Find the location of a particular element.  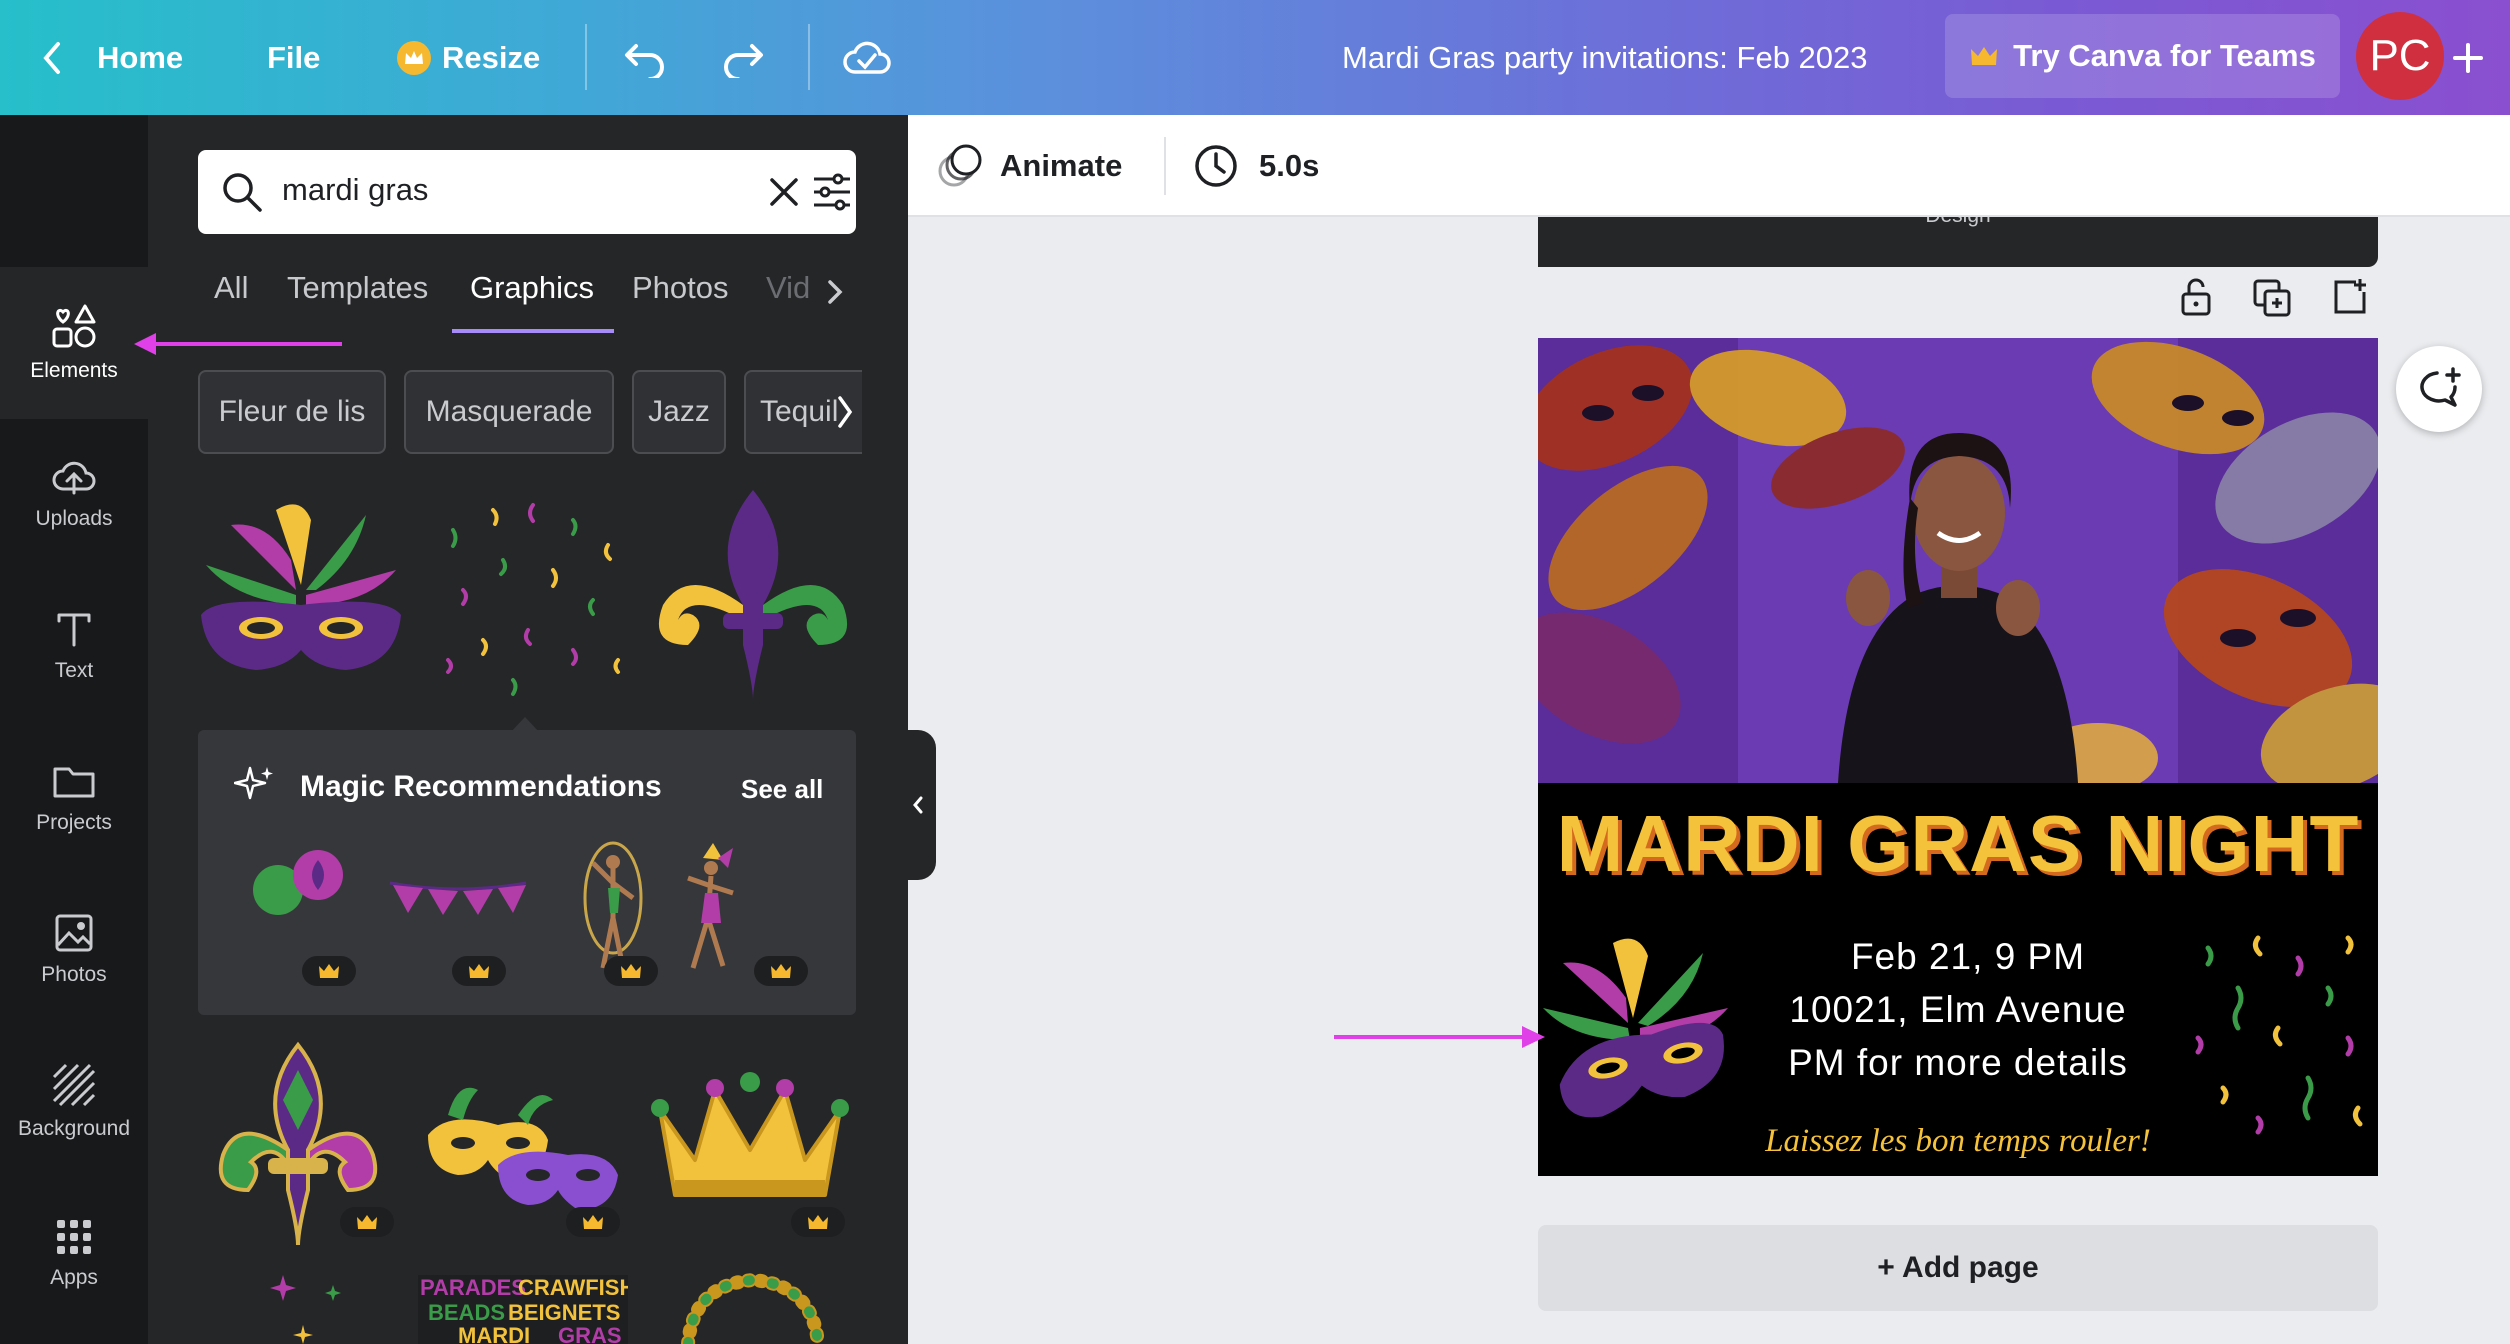

graphic-gold-crown is located at coordinates (750, 1145).